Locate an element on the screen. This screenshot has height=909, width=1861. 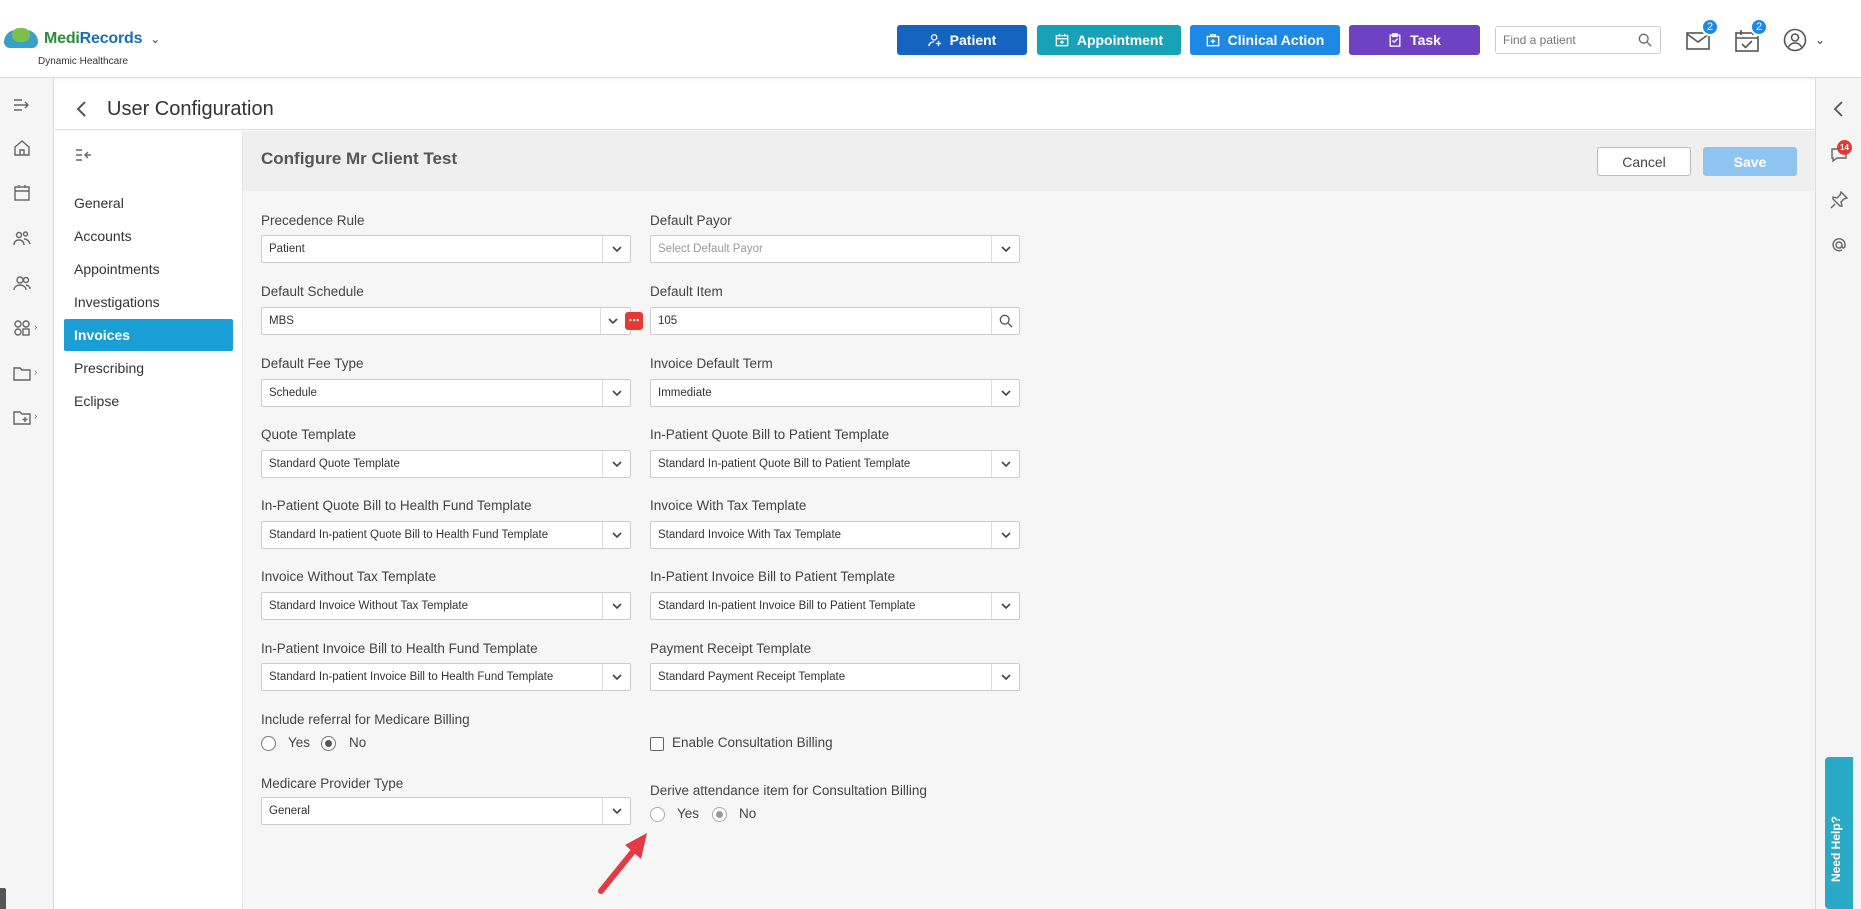
derive-attendance-yes-radio is located at coordinates (657, 814).